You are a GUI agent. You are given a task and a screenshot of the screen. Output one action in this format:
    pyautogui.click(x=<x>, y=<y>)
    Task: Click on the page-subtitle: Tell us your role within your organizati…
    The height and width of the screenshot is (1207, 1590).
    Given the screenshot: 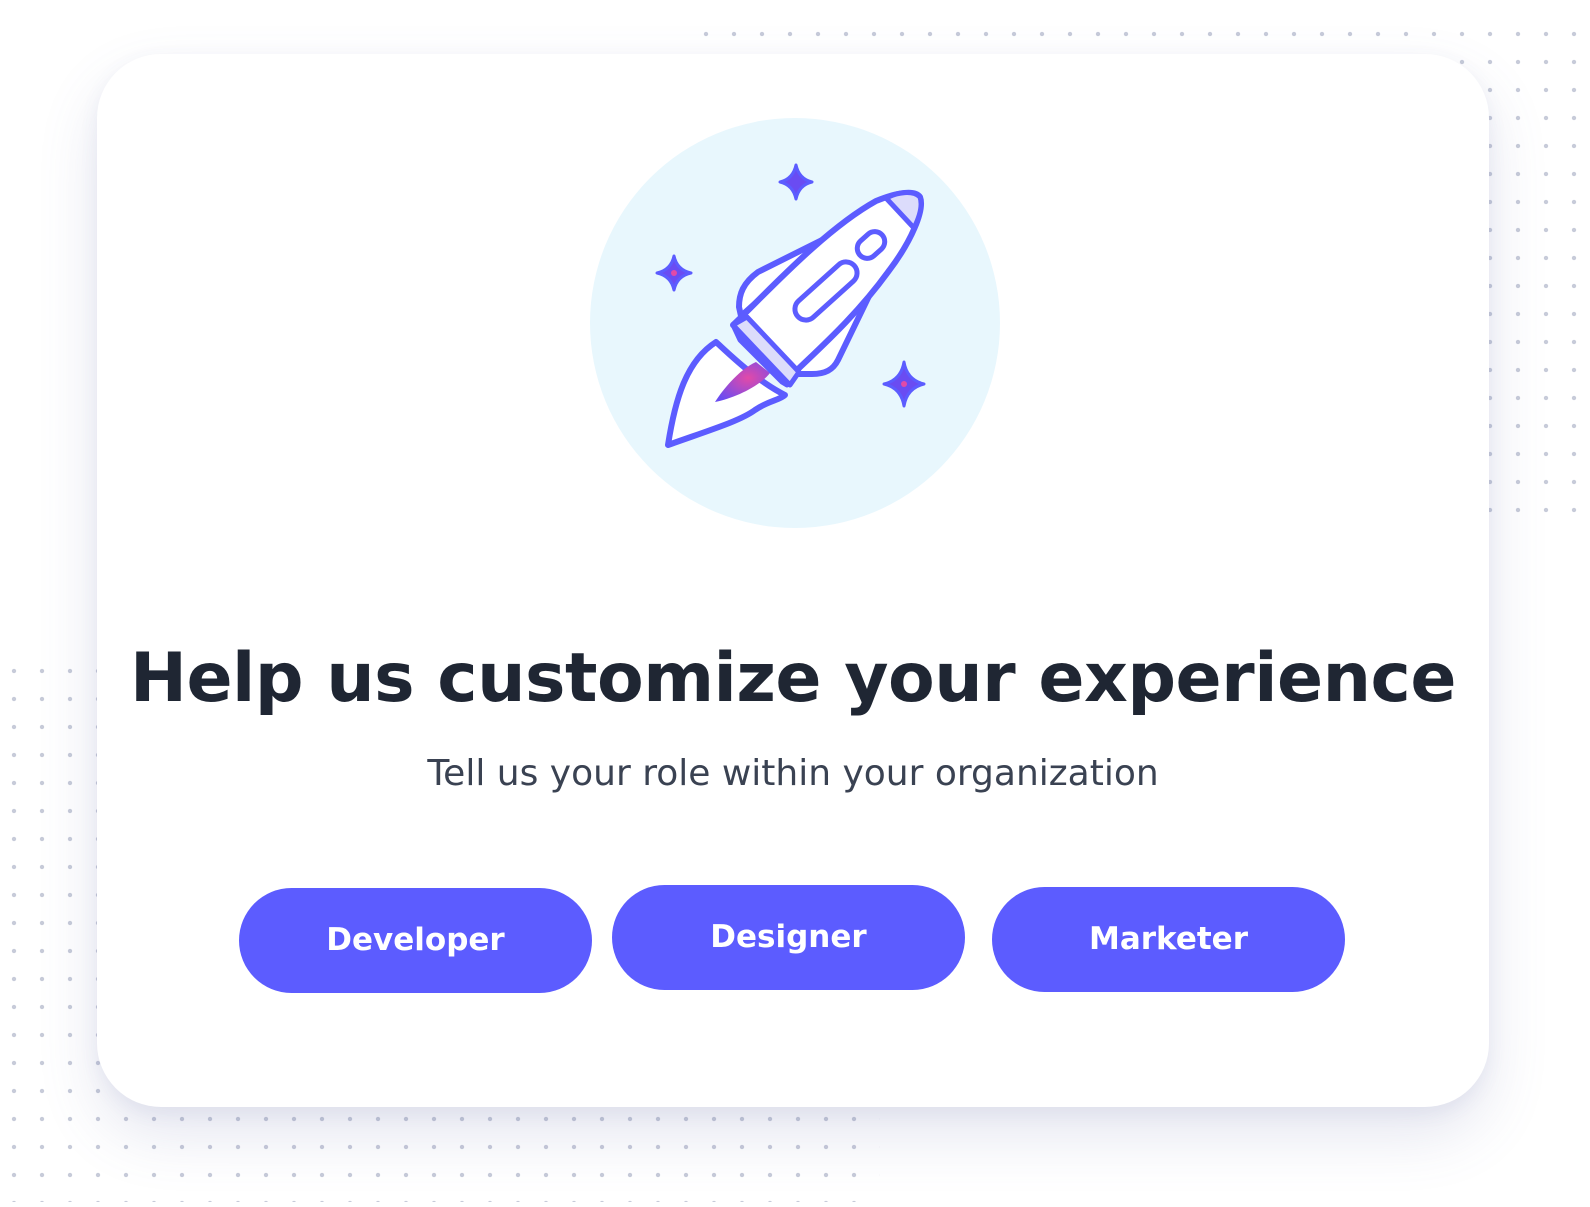 What is the action you would take?
    pyautogui.click(x=793, y=773)
    